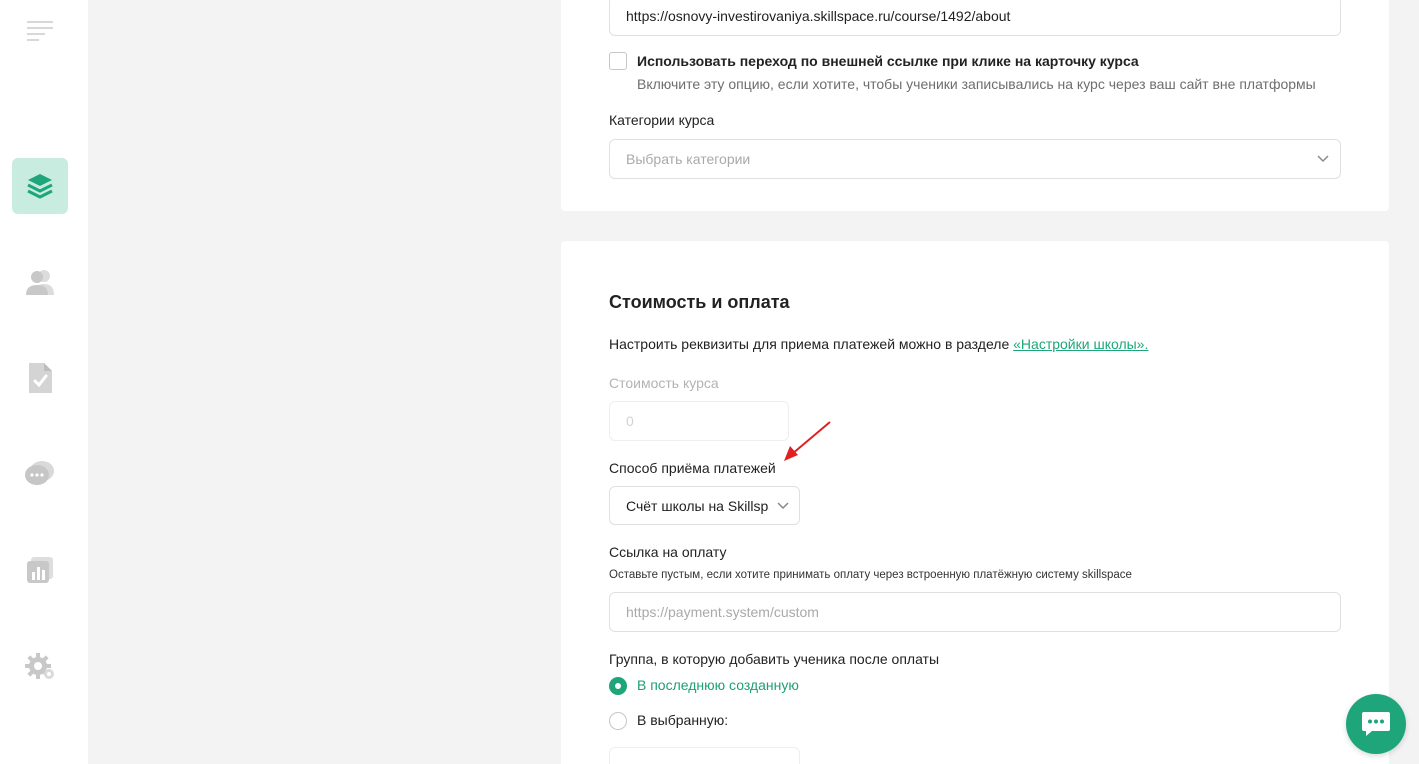 The height and width of the screenshot is (764, 1419). I want to click on payment-title: Стоимость и оплата, so click(699, 302).